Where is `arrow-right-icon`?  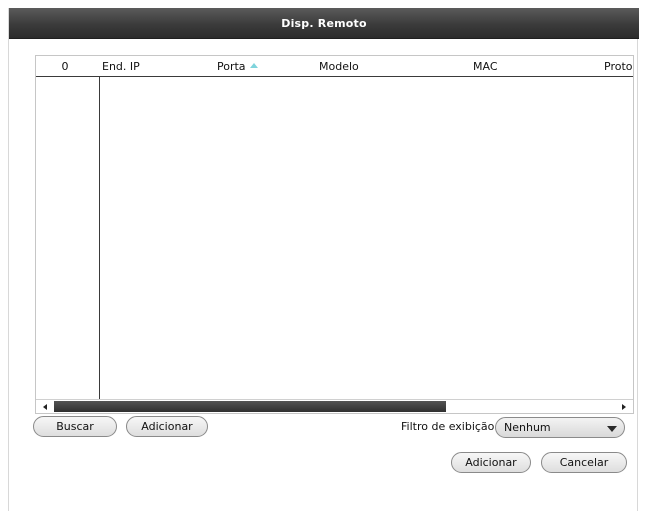
arrow-right-icon is located at coordinates (624, 406).